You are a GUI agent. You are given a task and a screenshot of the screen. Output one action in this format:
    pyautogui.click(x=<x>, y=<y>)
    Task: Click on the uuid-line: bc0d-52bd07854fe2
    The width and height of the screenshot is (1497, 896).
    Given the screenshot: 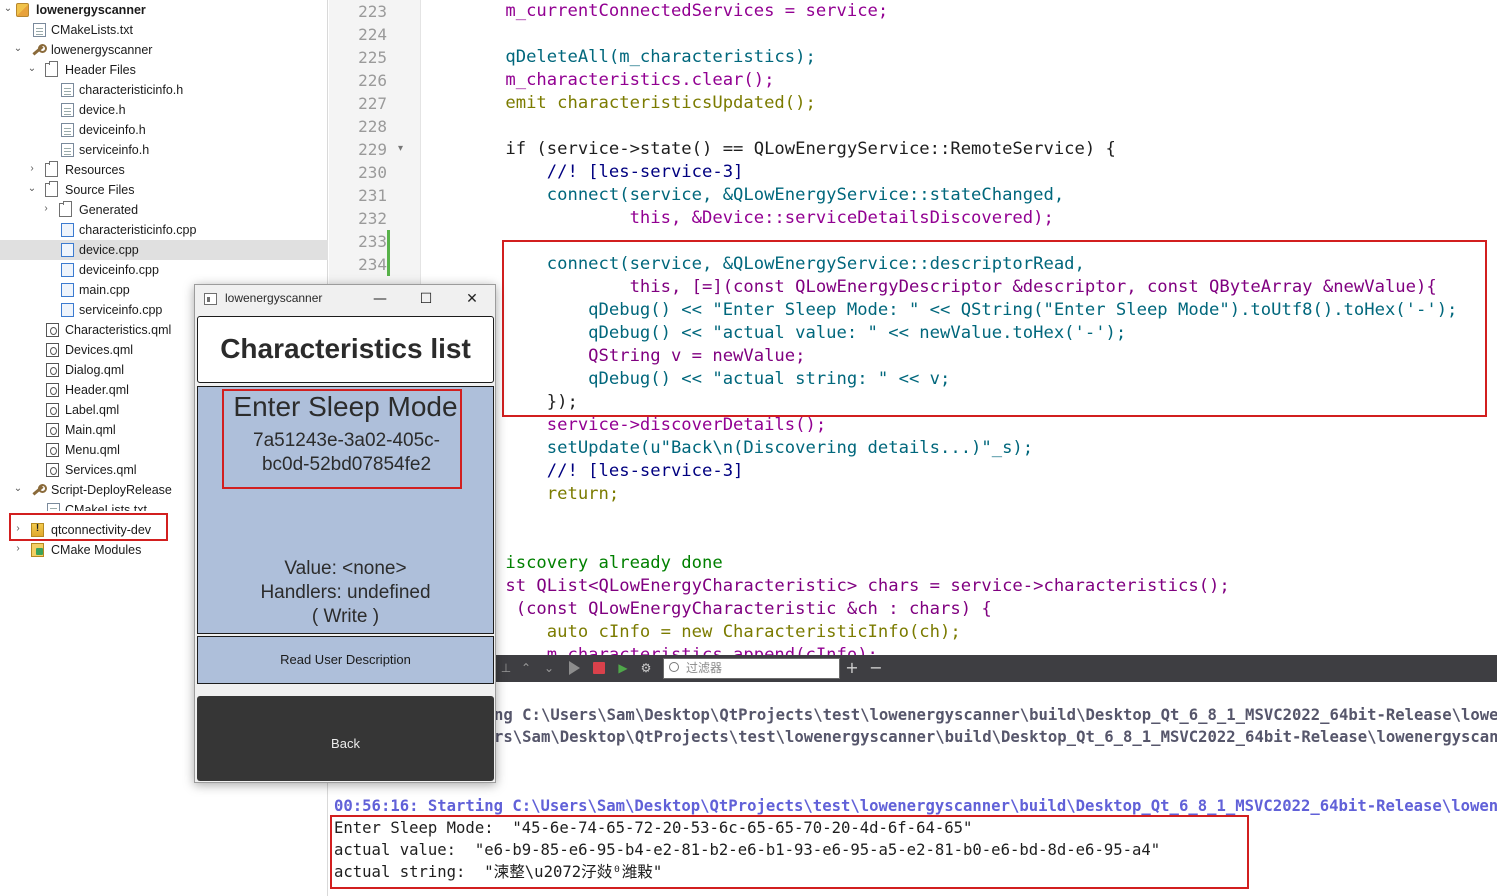 What is the action you would take?
    pyautogui.click(x=346, y=464)
    